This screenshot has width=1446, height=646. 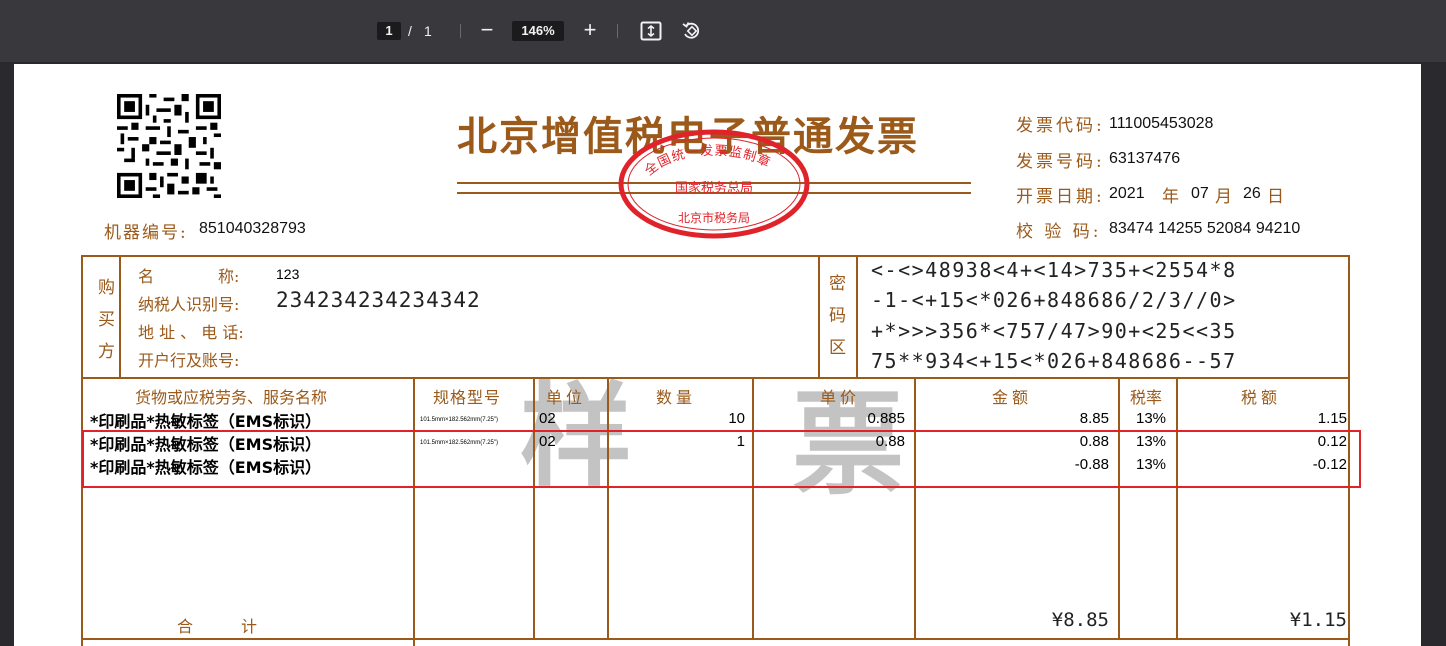 I want to click on official-seal: 全国统一发票监制章 国家税务总局 北京市税务局, so click(x=714, y=184).